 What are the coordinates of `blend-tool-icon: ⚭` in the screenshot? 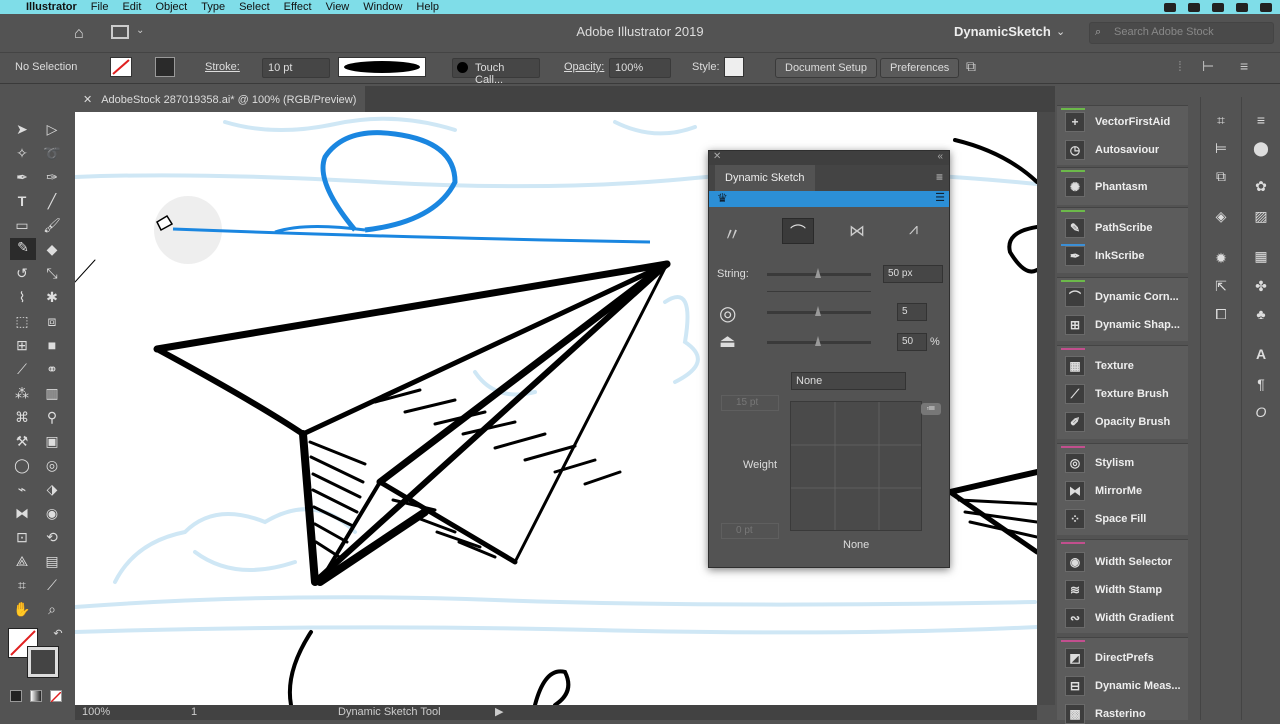 It's located at (52, 369).